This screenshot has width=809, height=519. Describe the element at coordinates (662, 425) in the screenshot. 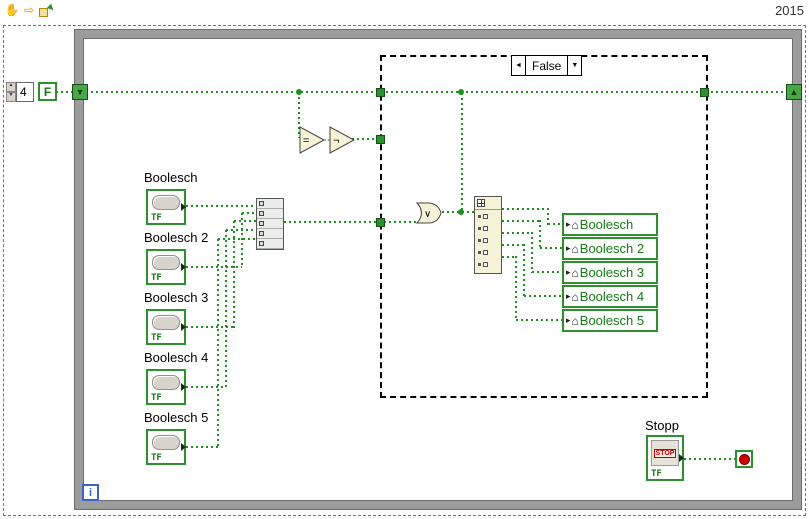

I see `stop-control-label: Stopp` at that location.